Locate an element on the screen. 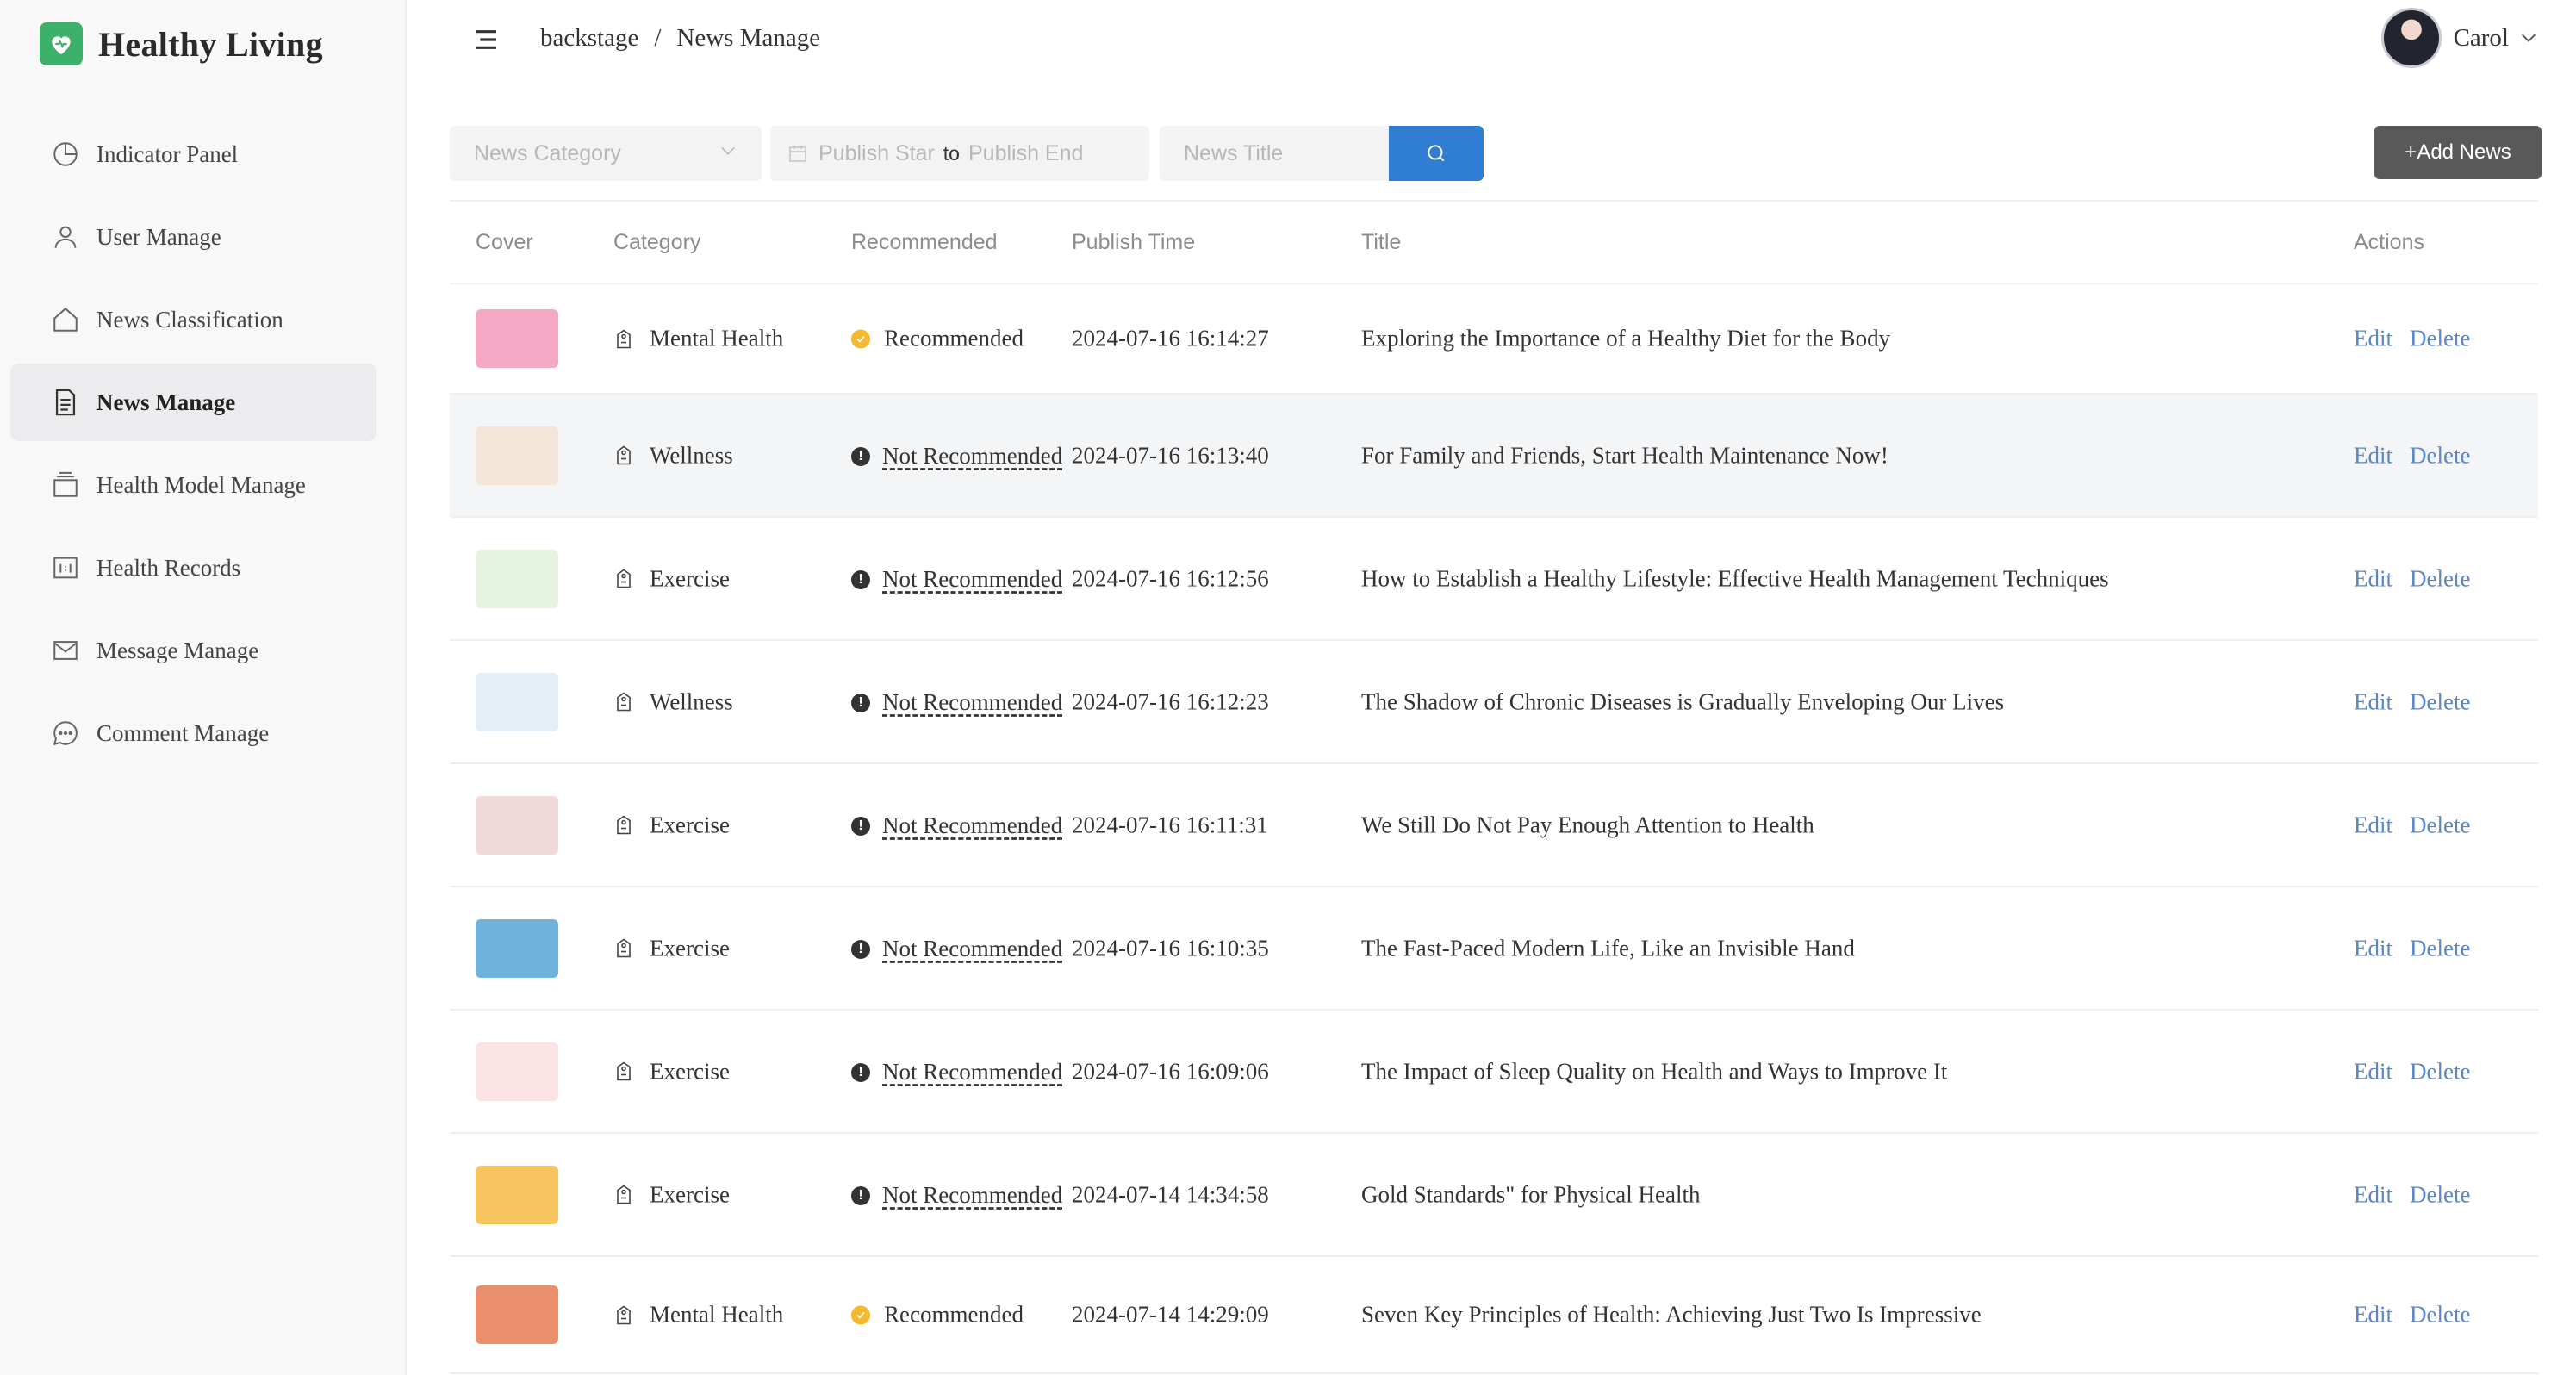 This screenshot has width=2576, height=1375. publish-date-range: Publish Star to Publish End is located at coordinates (960, 153).